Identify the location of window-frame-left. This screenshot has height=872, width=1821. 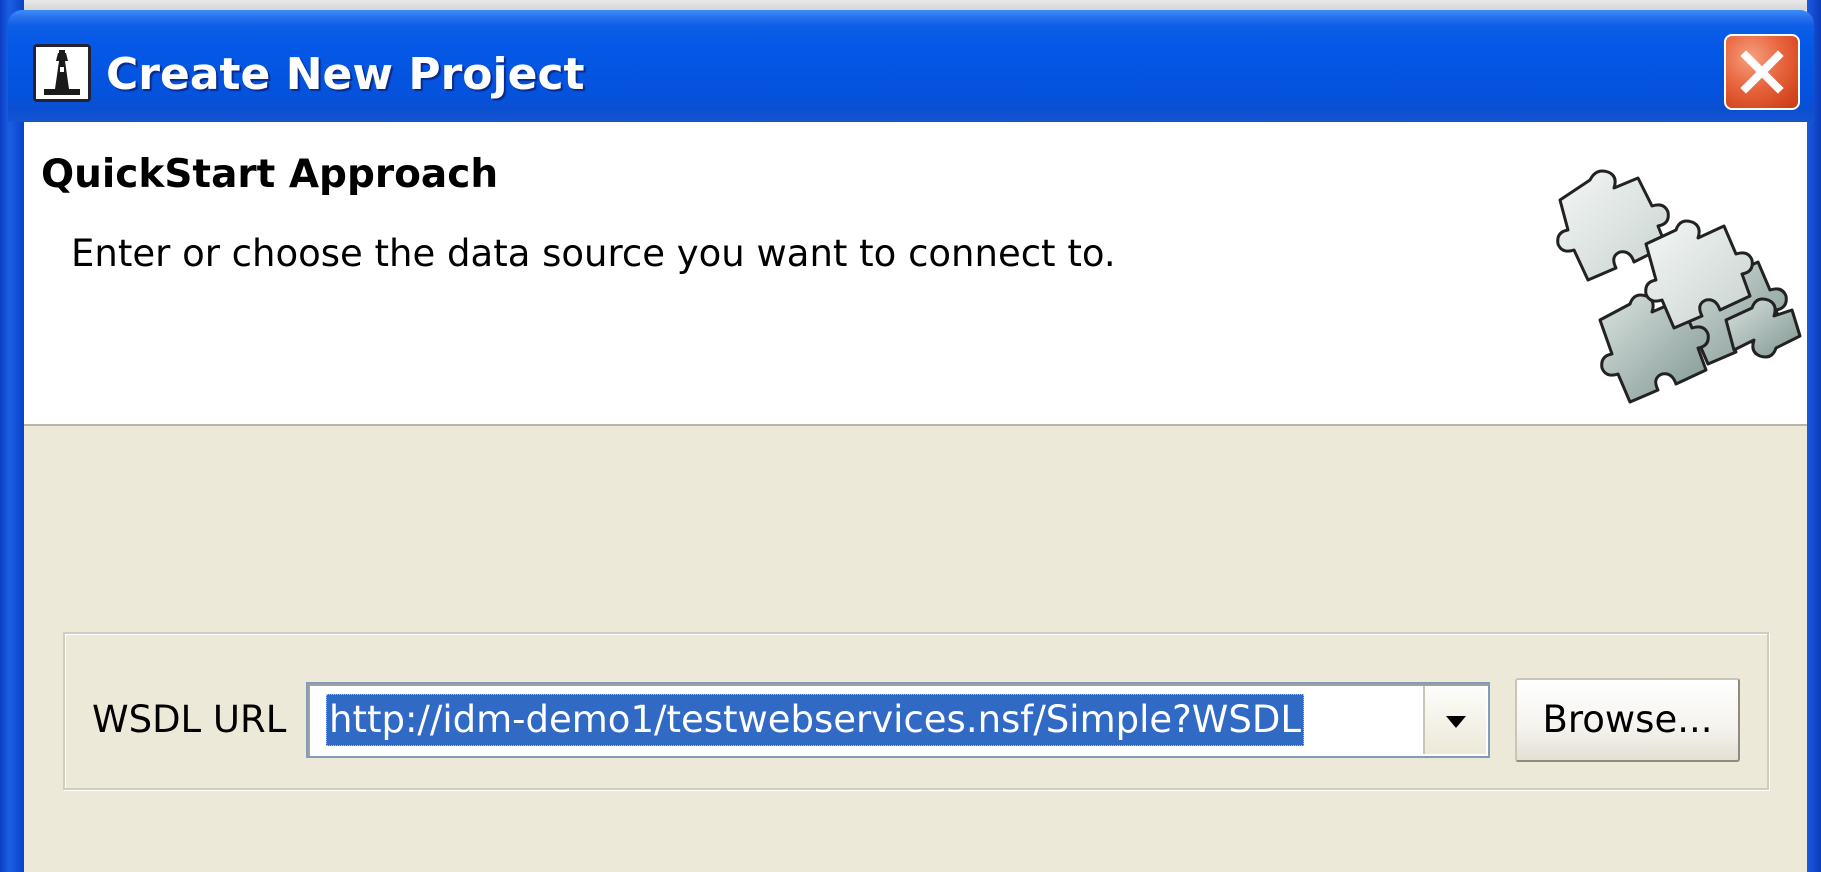
(12, 436).